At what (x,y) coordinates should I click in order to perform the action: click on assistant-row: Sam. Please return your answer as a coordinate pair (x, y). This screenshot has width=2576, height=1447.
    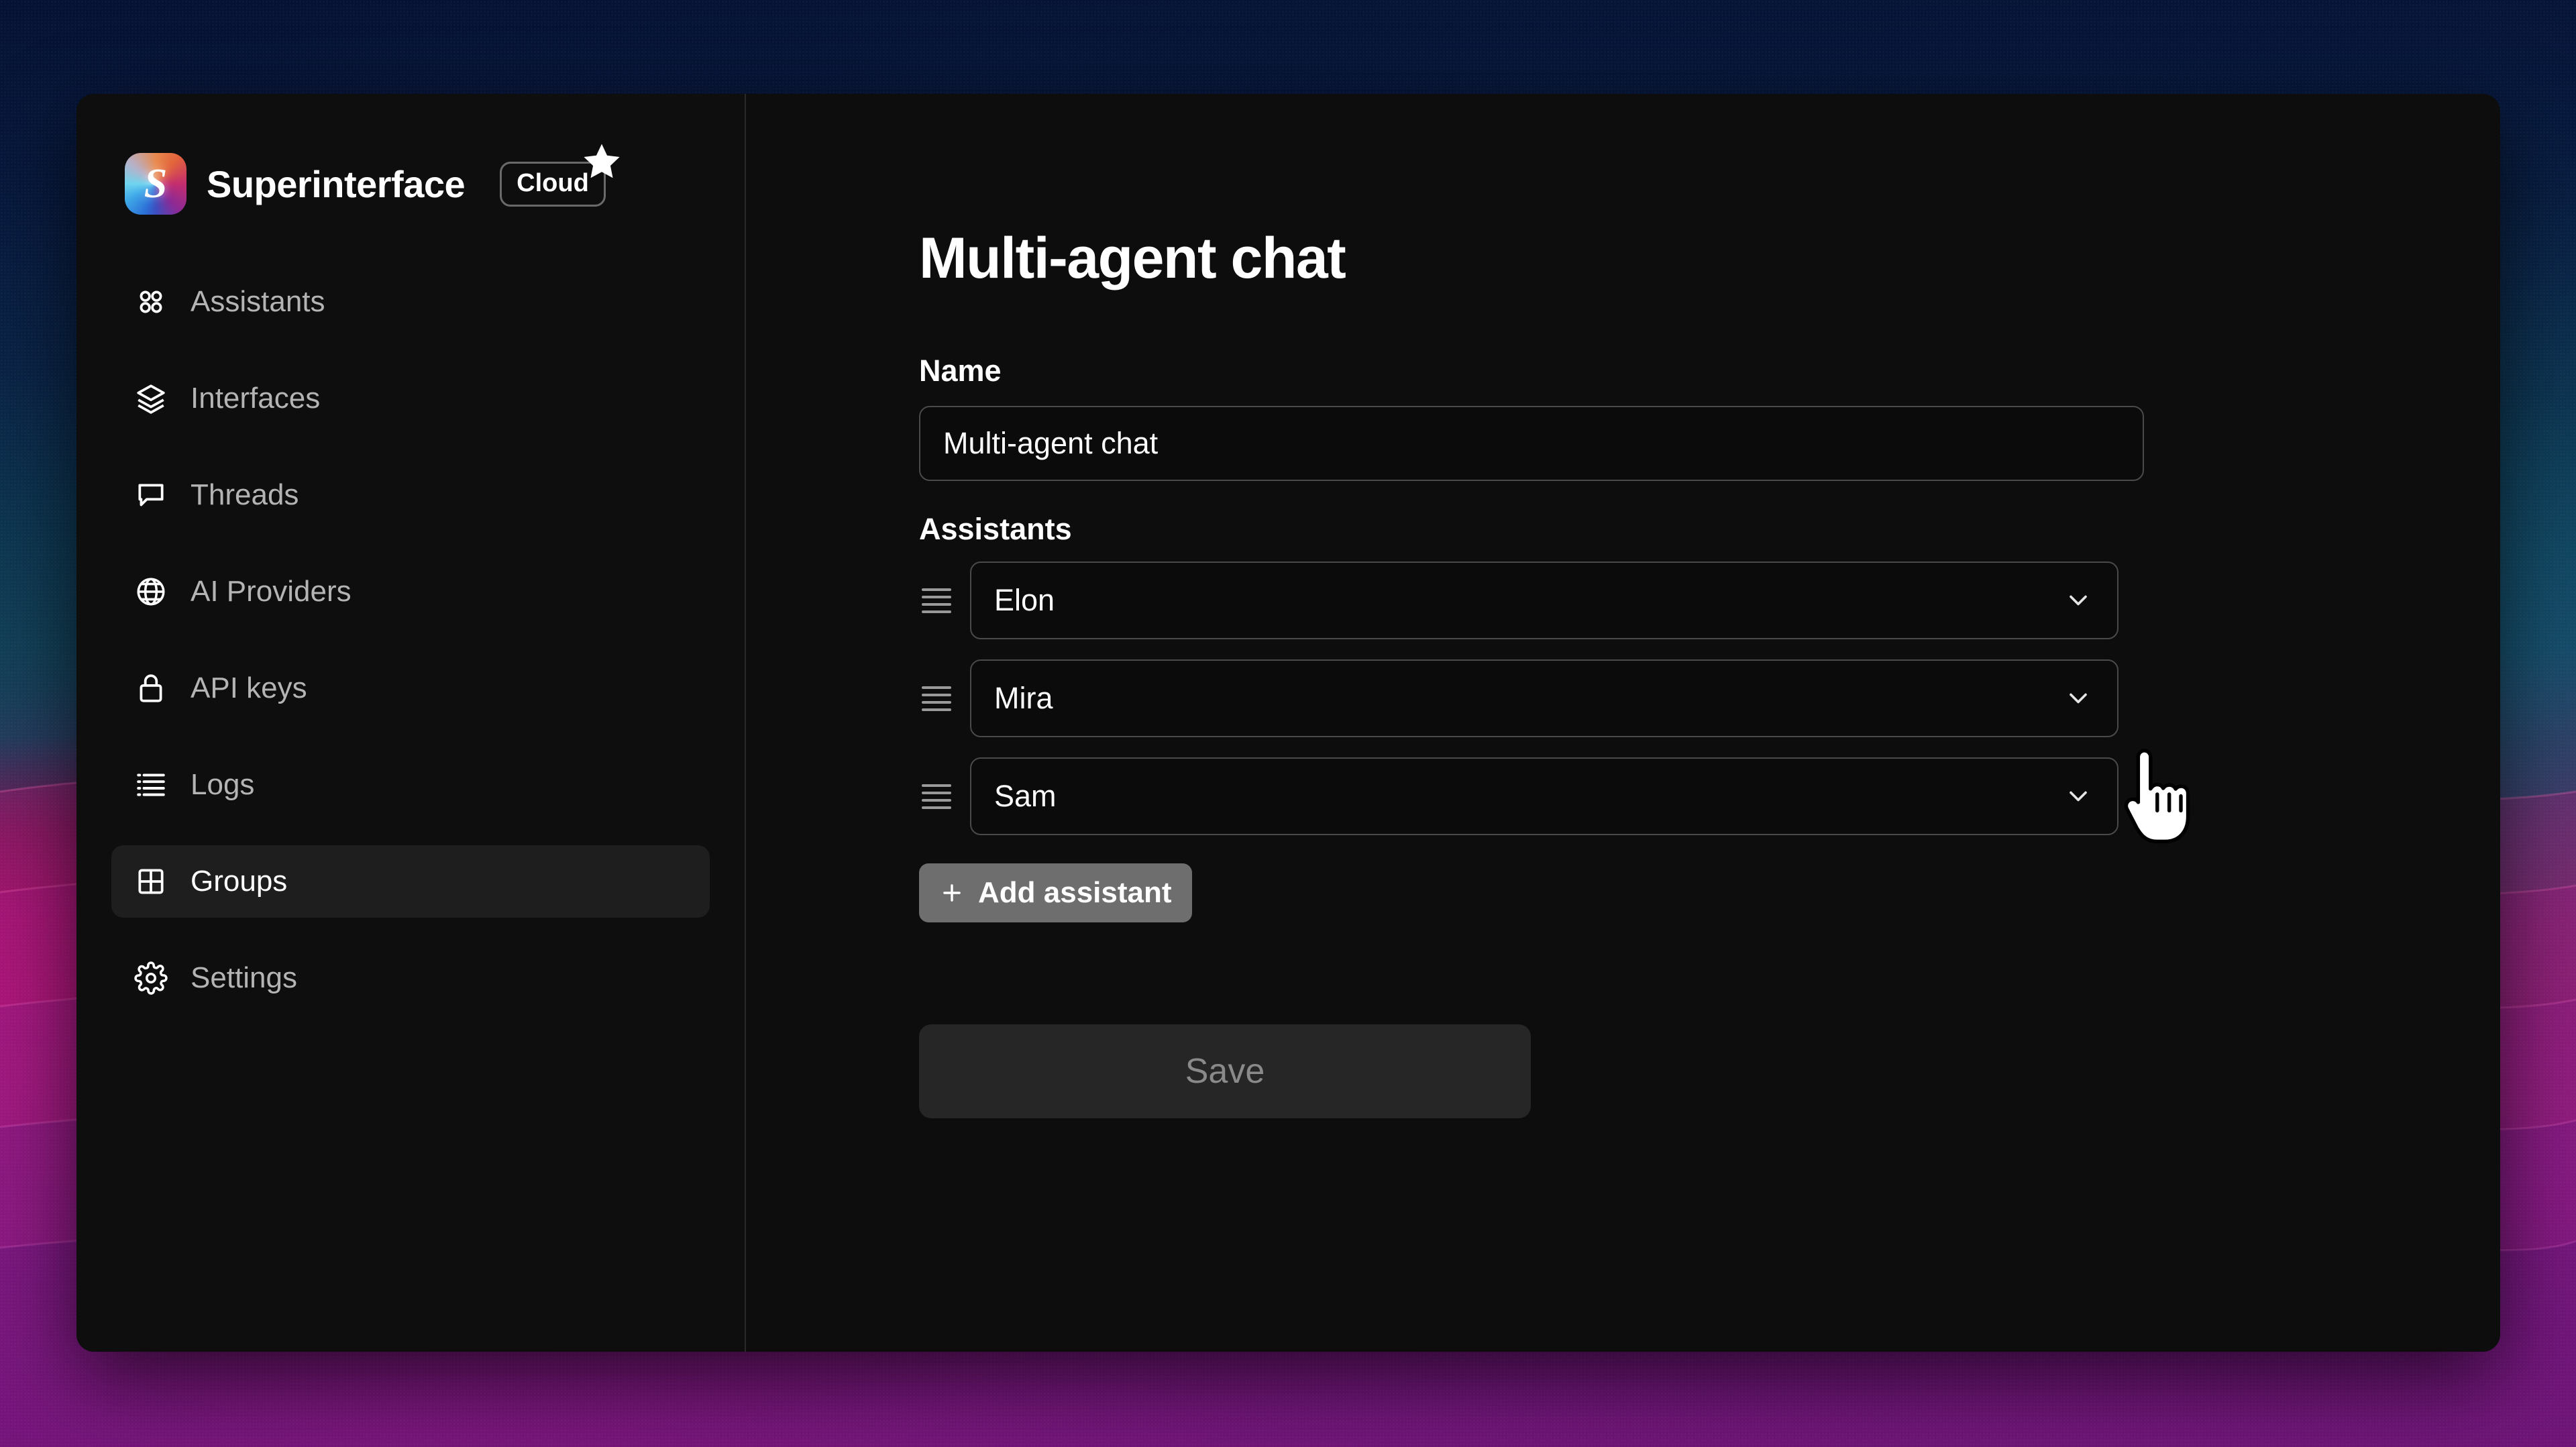
    Looking at the image, I should click on (1709, 796).